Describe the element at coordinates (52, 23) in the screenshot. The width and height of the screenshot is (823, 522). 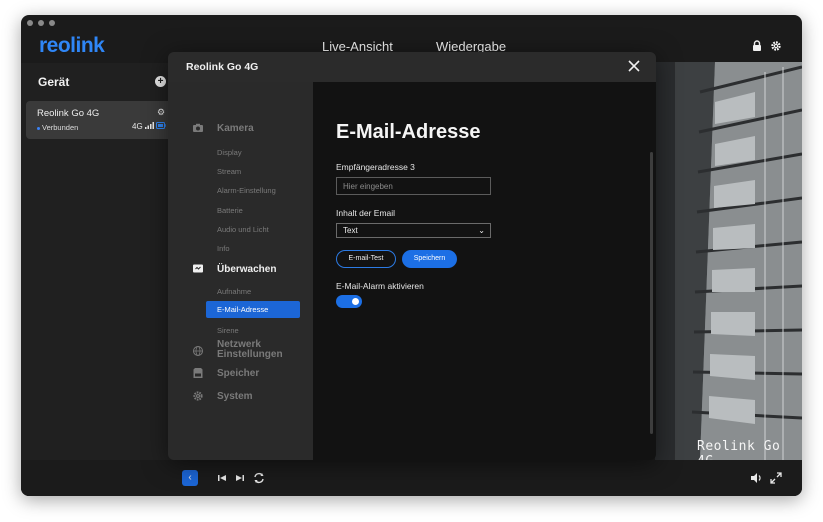
I see `window-zoom-dot` at that location.